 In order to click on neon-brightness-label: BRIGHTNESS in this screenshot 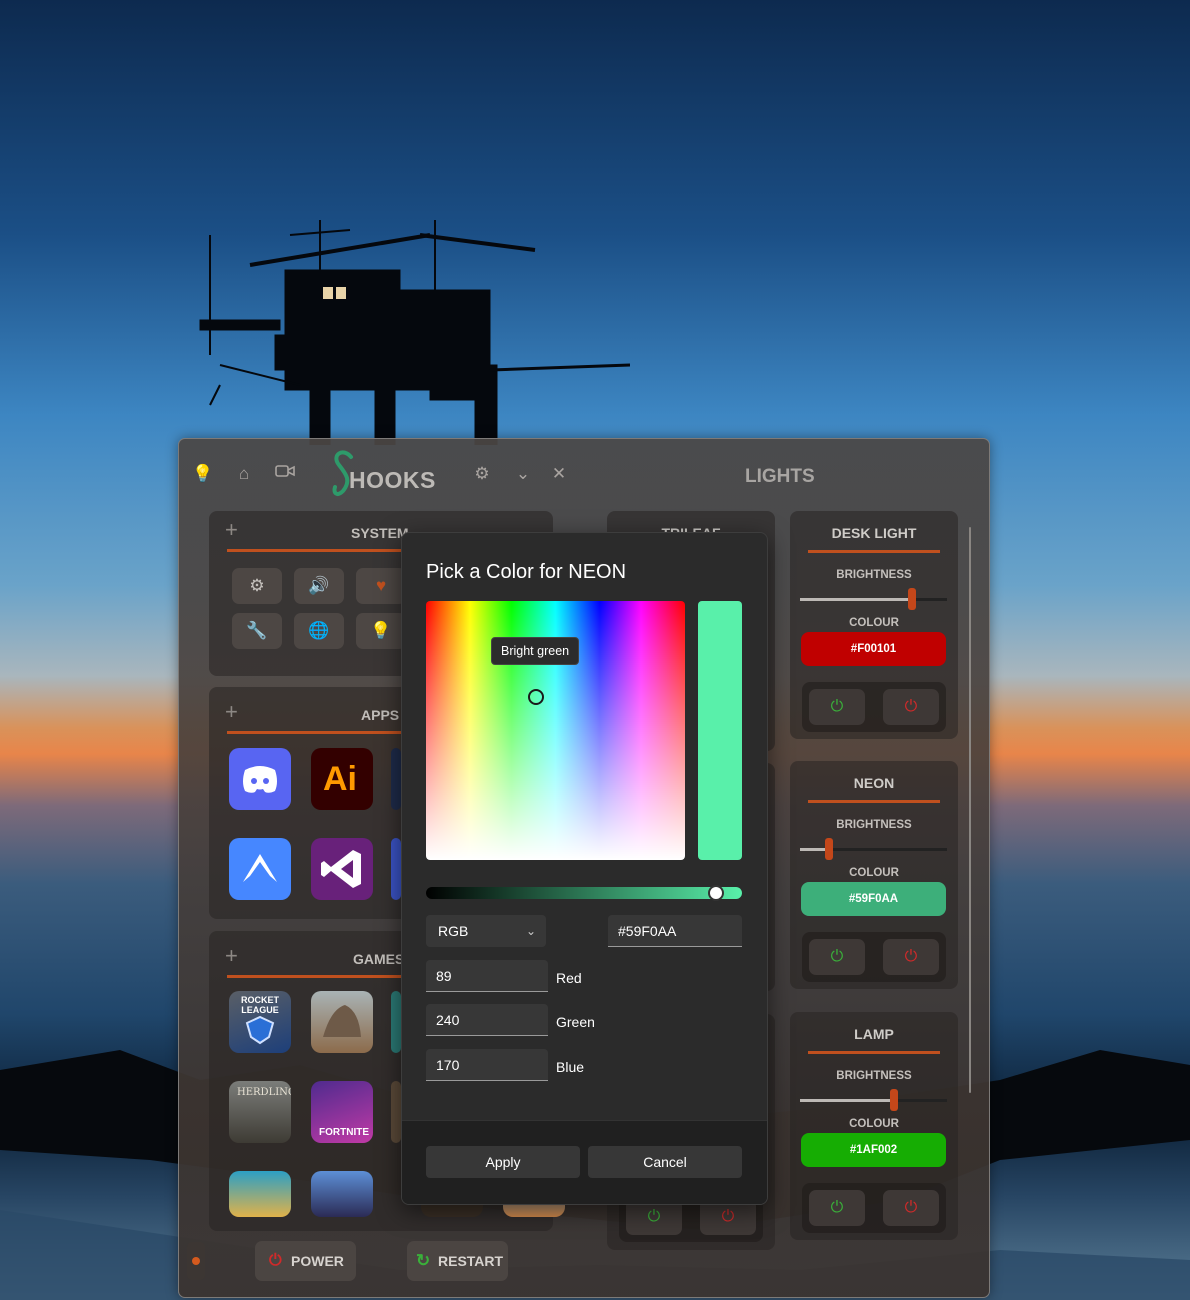, I will do `click(874, 825)`.